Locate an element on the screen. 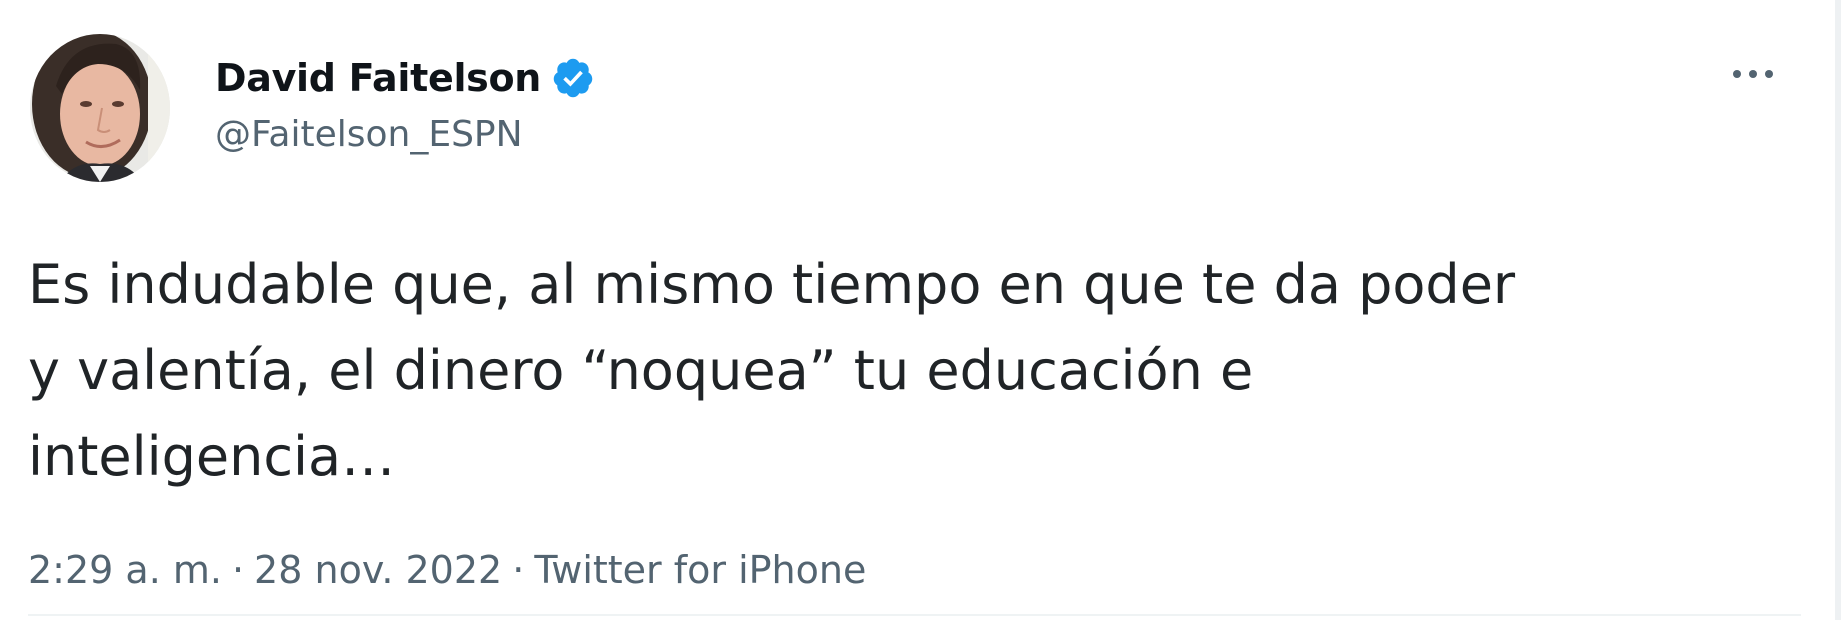 The height and width of the screenshot is (620, 1841). ellipsis-icon is located at coordinates (1753, 74).